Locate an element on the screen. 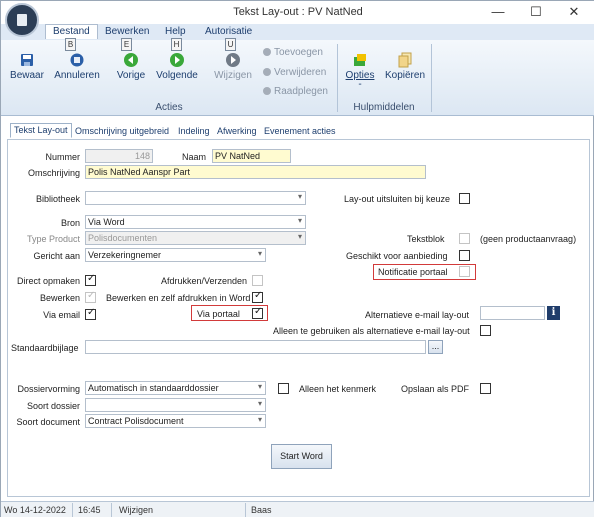  app-logo is located at coordinates (22, 20).